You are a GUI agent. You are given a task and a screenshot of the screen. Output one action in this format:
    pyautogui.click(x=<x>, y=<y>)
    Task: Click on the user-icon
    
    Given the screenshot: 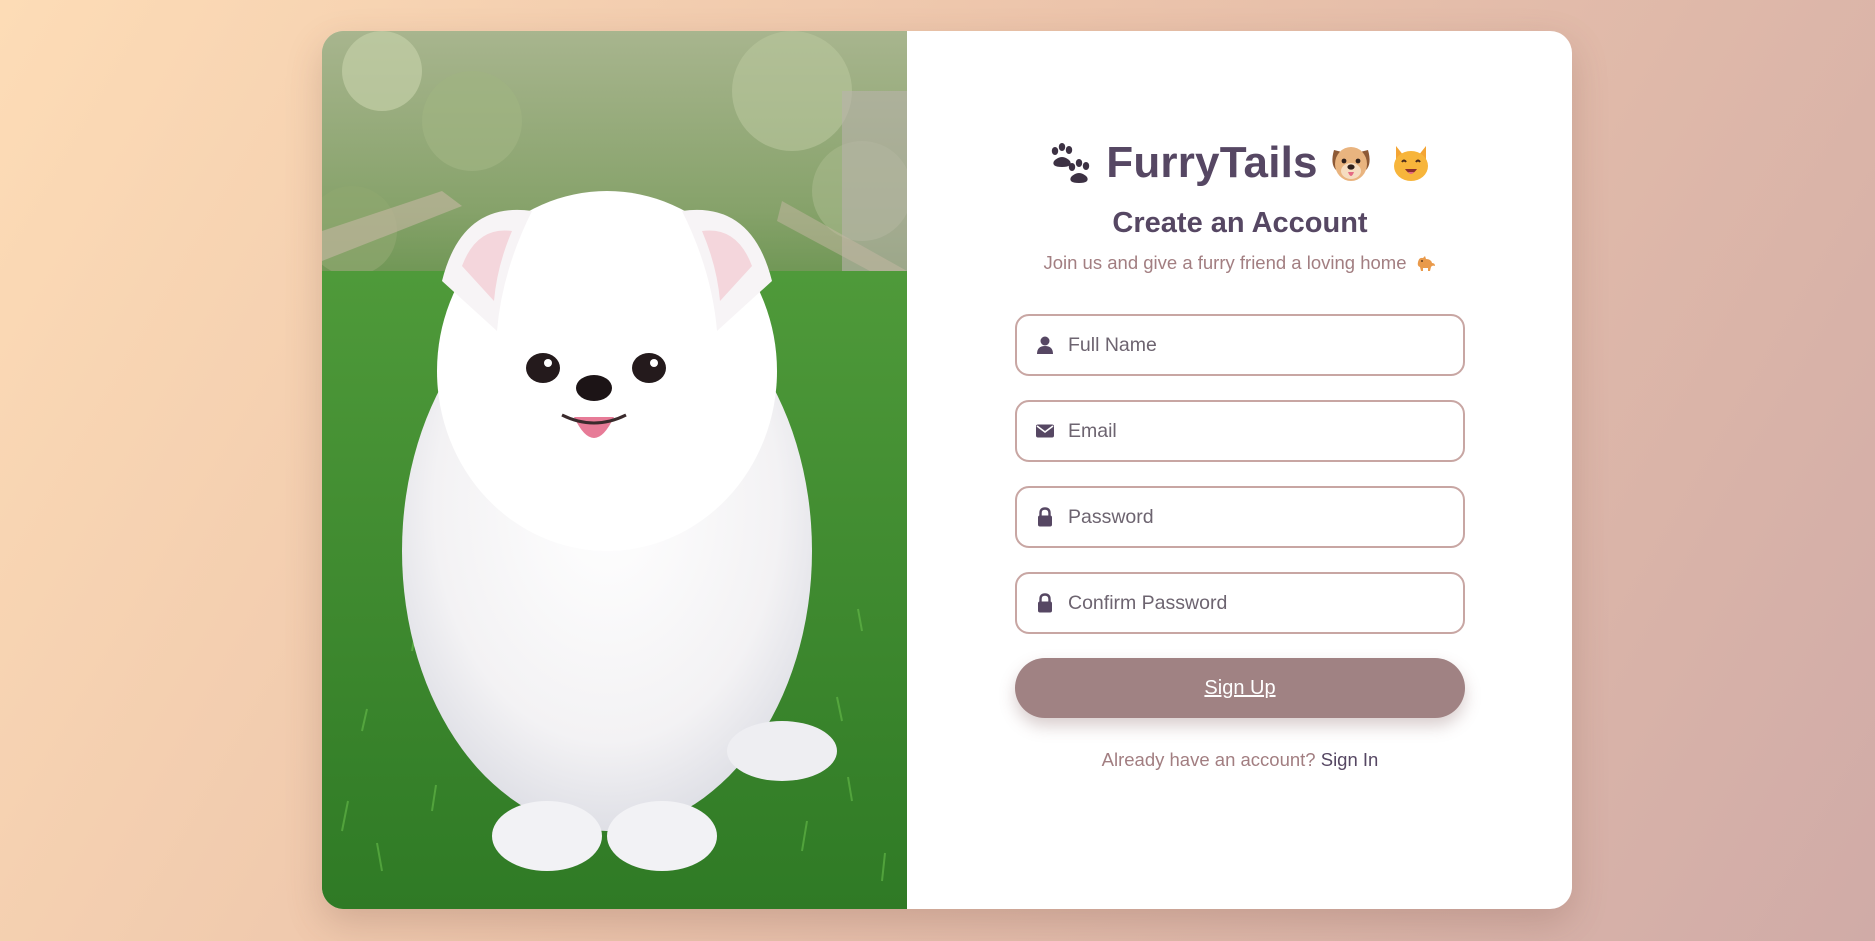 What is the action you would take?
    pyautogui.click(x=1045, y=345)
    